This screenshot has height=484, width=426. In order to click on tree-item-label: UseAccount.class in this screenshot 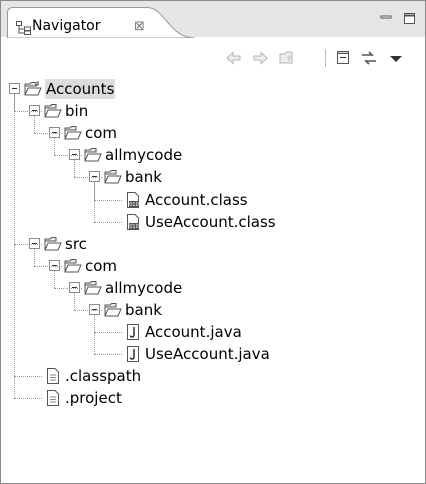, I will do `click(210, 221)`.